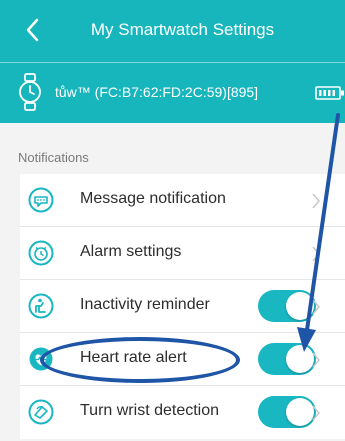 The width and height of the screenshot is (345, 441). What do you see at coordinates (153, 198) in the screenshot?
I see `row-label: Message notification` at bounding box center [153, 198].